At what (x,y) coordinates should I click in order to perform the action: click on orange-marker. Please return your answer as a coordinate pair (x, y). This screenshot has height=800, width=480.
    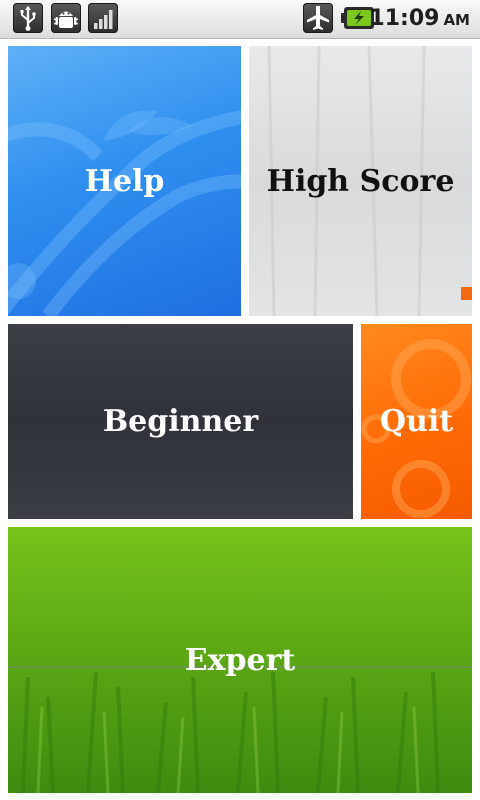
    Looking at the image, I should click on (466, 293).